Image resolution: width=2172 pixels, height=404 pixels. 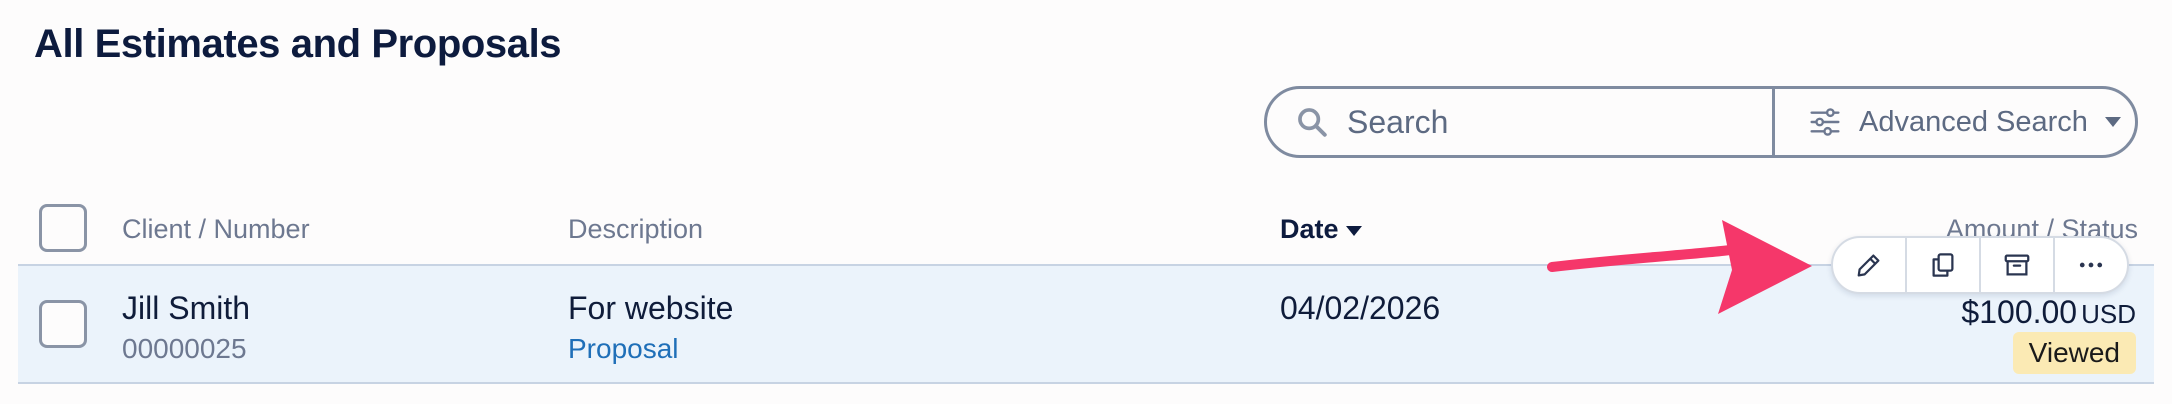 I want to click on search-input, so click(x=1557, y=122).